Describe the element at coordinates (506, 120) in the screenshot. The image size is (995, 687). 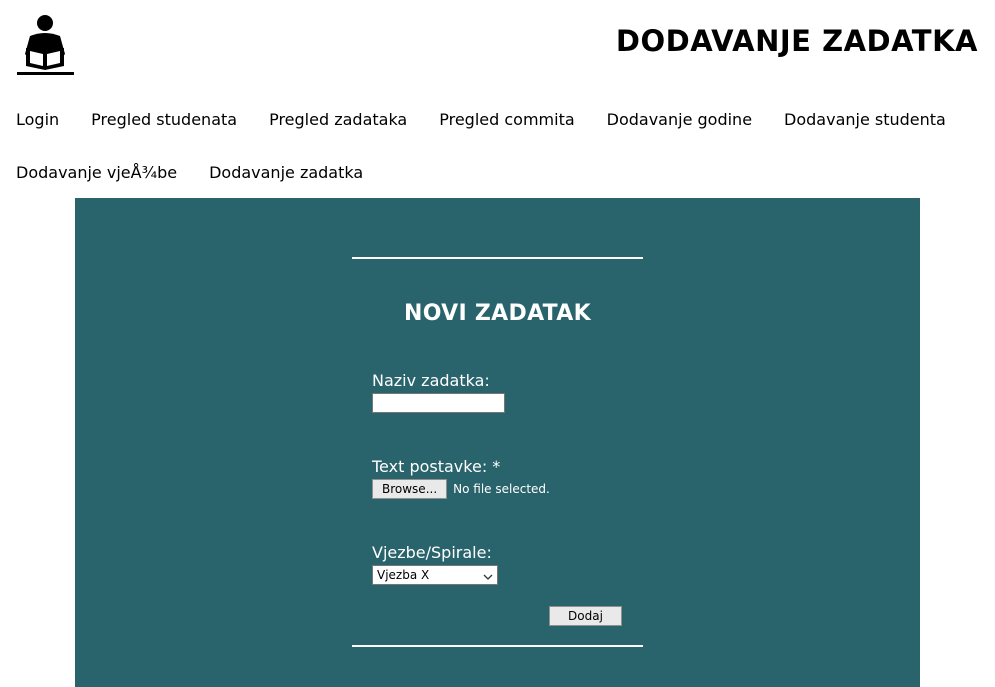
I see `nav-link-pregled-commita: Pregled commita` at that location.